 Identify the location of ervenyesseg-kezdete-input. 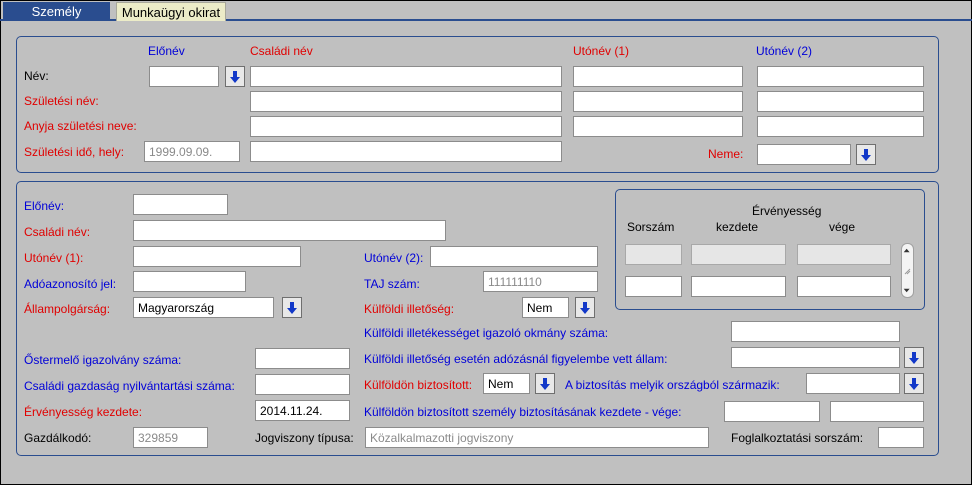
(302, 410).